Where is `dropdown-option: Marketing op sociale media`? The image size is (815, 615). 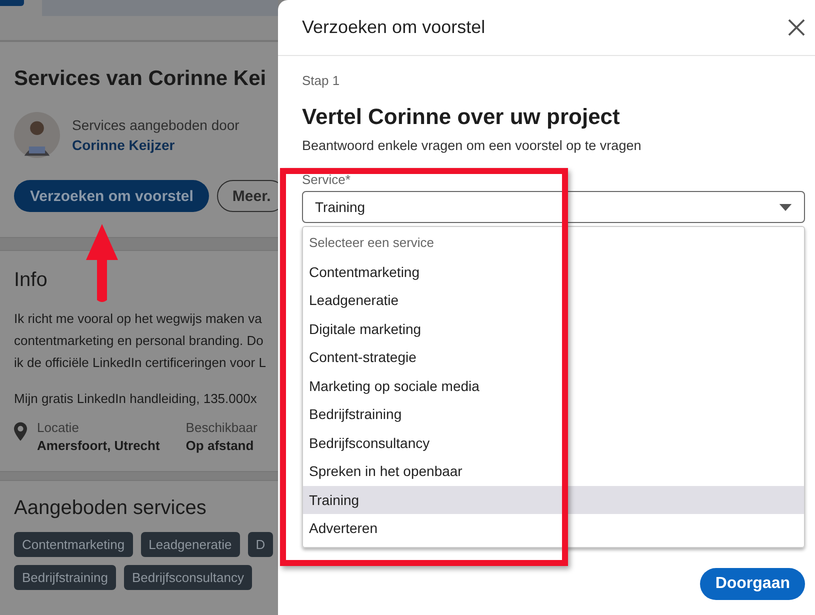
dropdown-option: Marketing op sociale media is located at coordinates (553, 386).